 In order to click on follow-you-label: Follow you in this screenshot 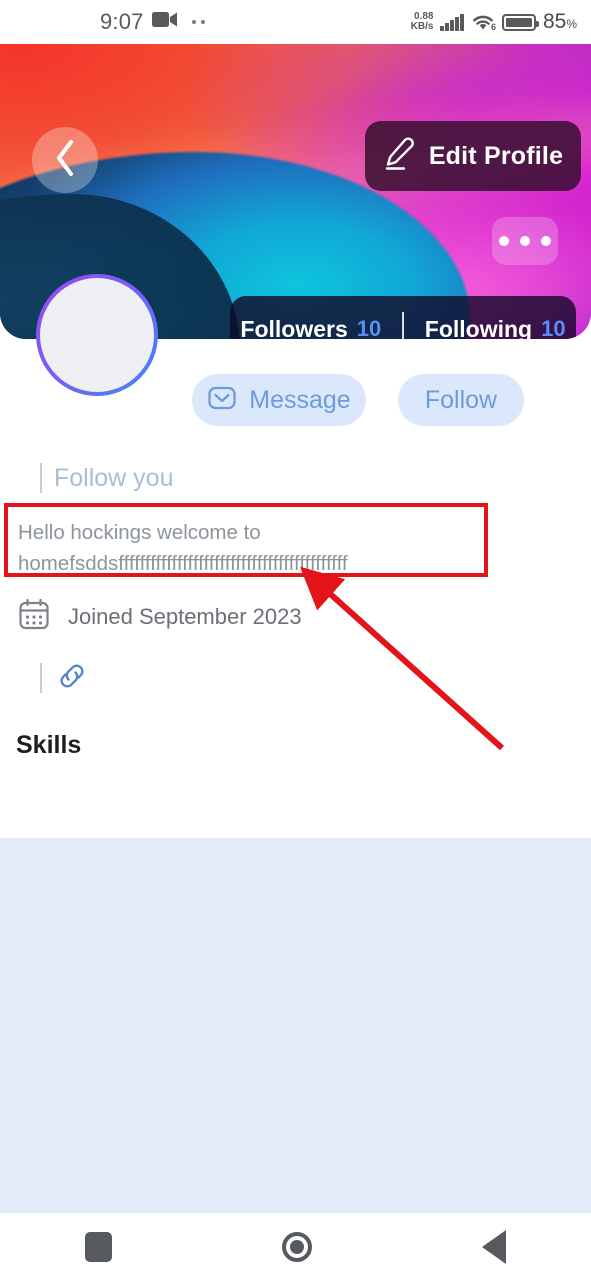, I will do `click(114, 477)`.